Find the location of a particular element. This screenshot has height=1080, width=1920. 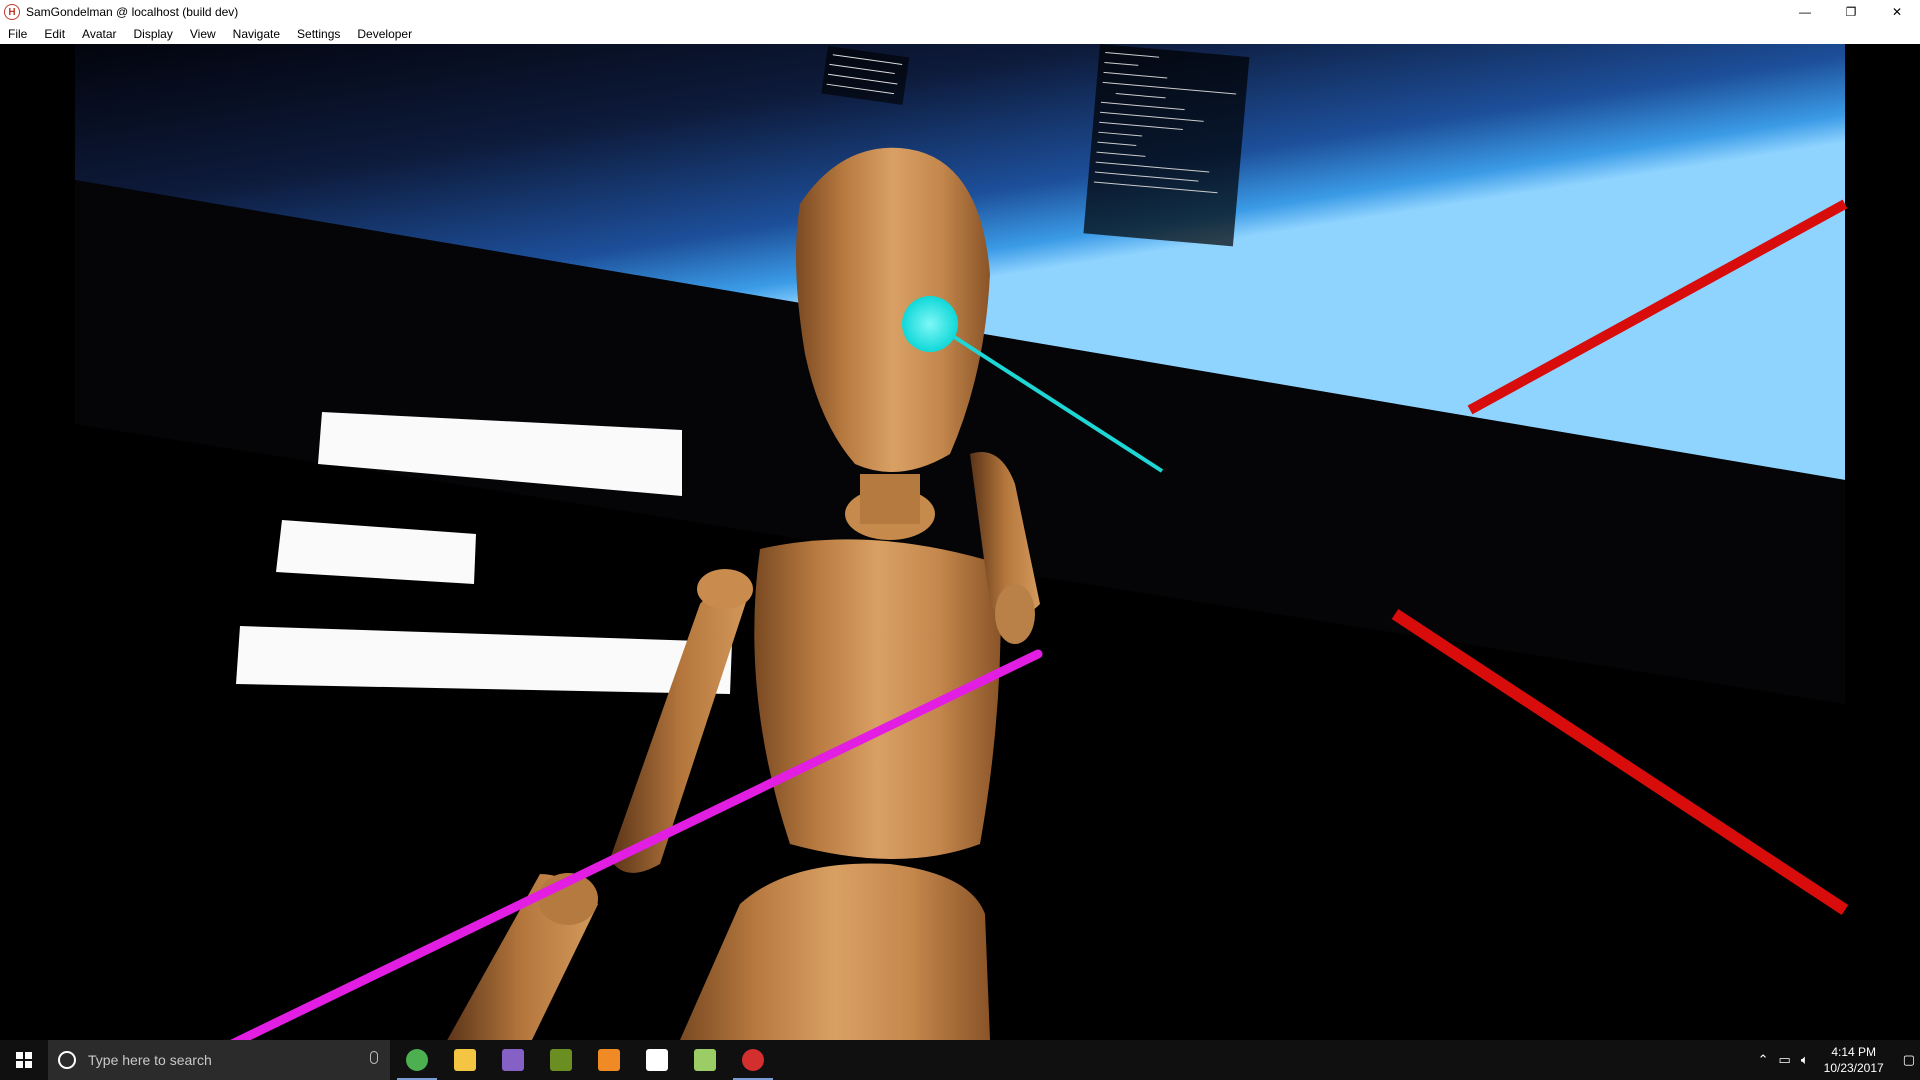

file-explorer-icon is located at coordinates (465, 1060).